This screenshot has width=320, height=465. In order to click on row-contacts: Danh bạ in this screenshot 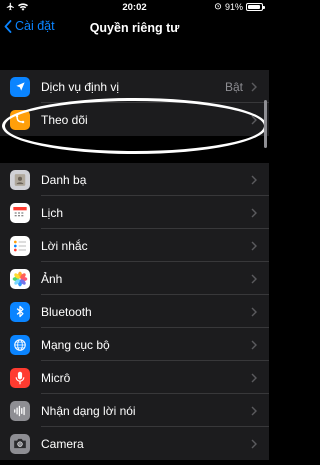, I will do `click(134, 179)`.